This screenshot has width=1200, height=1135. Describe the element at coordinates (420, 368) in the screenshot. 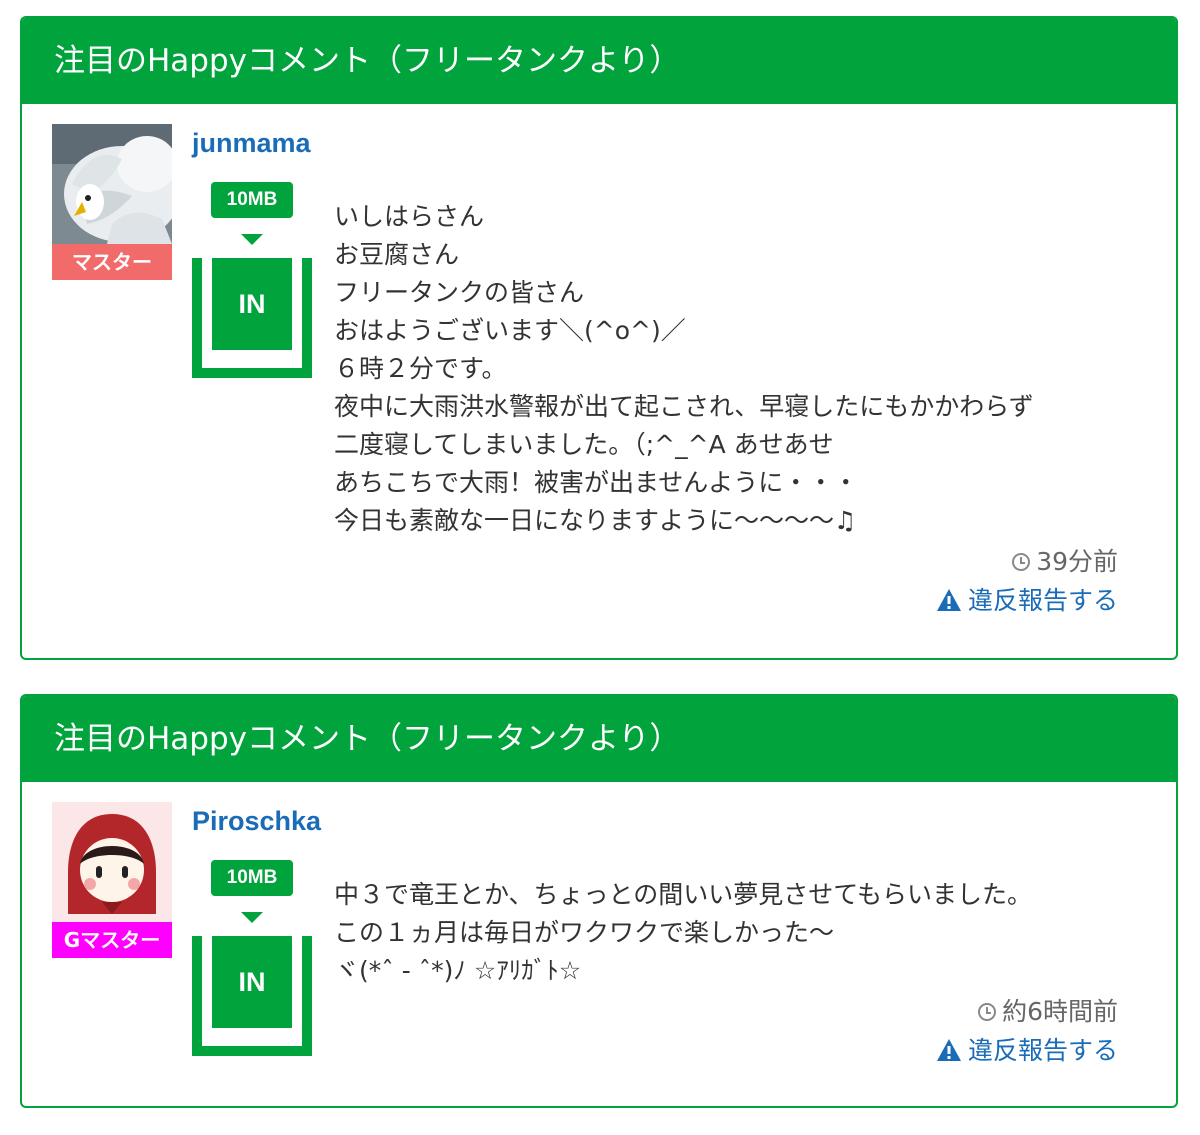

I see `comment-line: ６時２分です。` at that location.